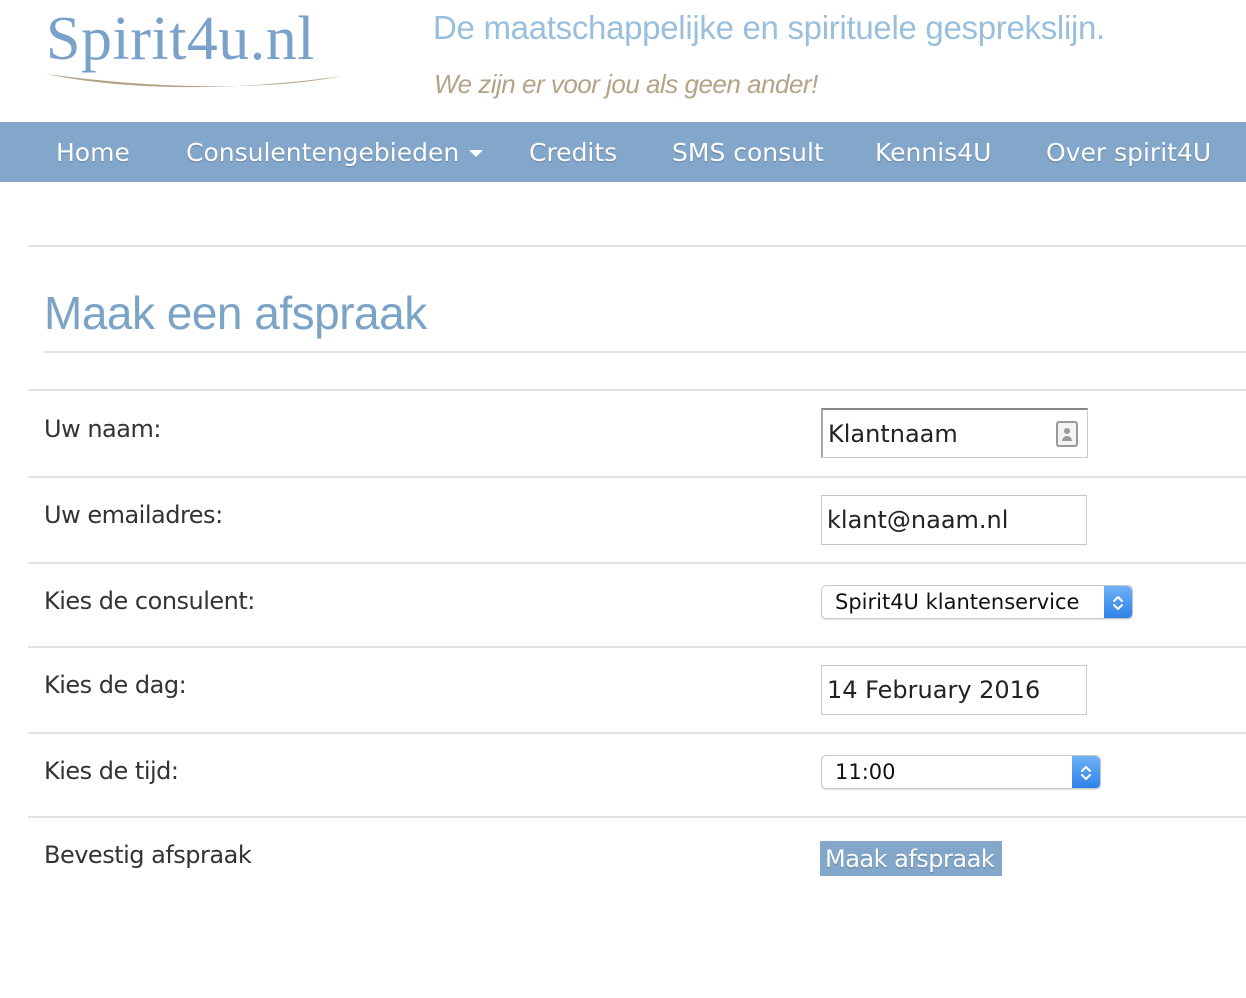 This screenshot has width=1246, height=998. I want to click on chevron-down-icon, so click(476, 153).